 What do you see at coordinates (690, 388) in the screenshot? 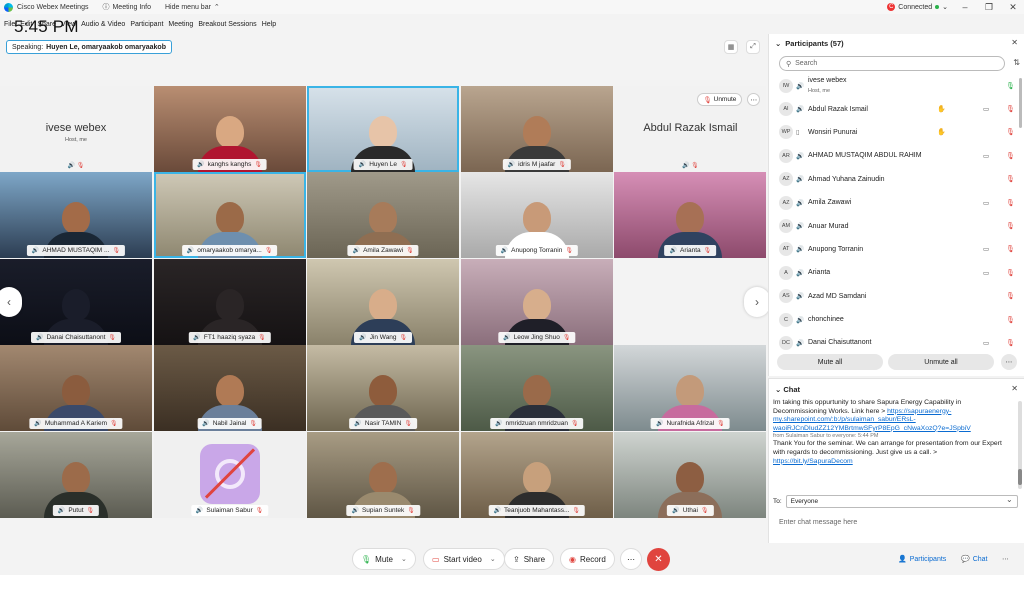
I see `video-tile: 🔊 Nurafnida Afrizal 🎙` at bounding box center [690, 388].